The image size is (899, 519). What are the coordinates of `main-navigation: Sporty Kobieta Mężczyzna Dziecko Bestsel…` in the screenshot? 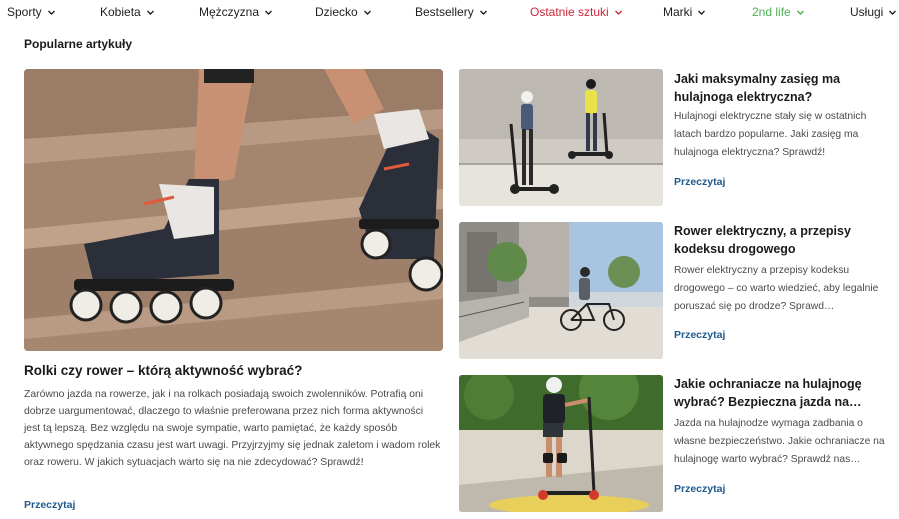 It's located at (449, 13).